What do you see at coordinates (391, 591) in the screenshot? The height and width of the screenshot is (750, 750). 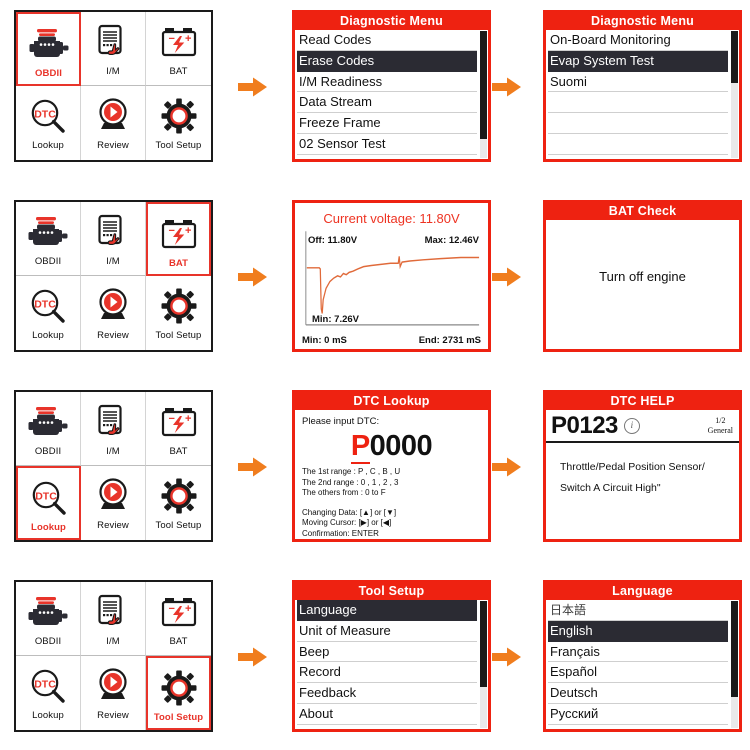 I see `screen-title: Tool Setup` at bounding box center [391, 591].